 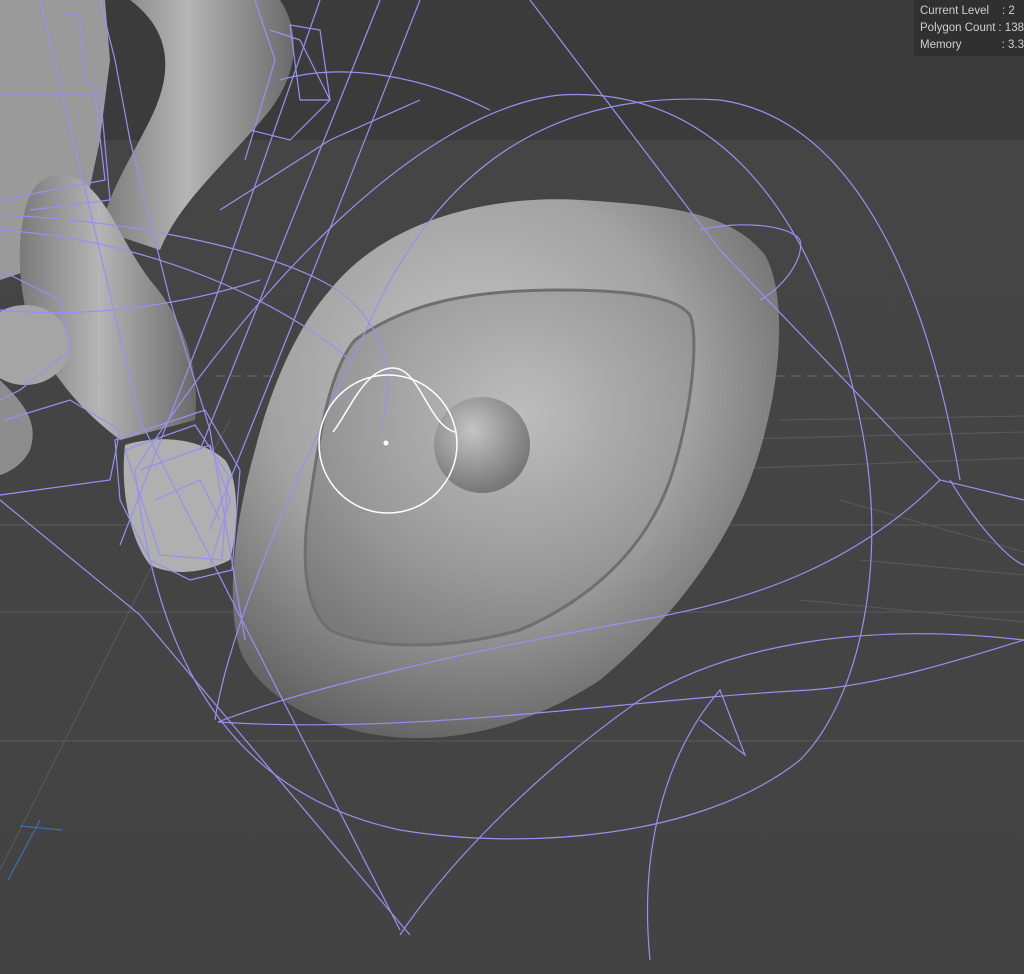 I want to click on polygon-count-row: Polygon Count : 138, so click(x=972, y=28).